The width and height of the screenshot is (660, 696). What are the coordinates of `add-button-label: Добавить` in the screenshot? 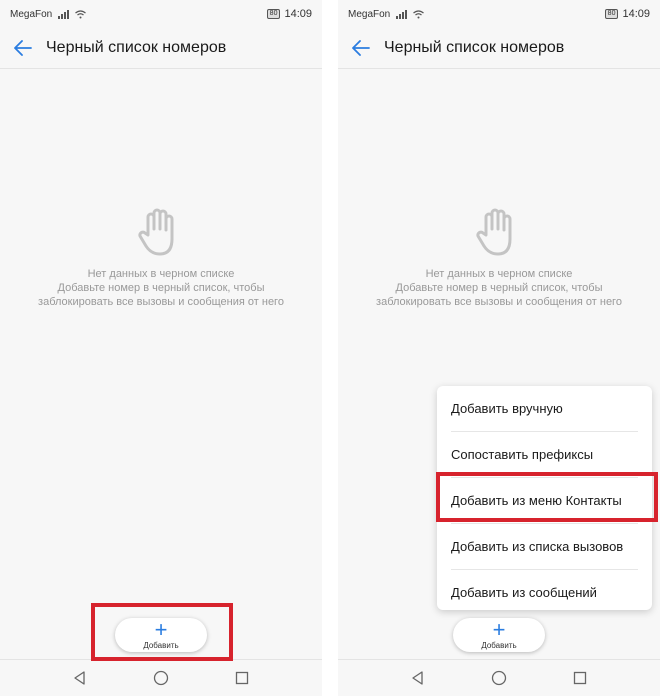 It's located at (499, 645).